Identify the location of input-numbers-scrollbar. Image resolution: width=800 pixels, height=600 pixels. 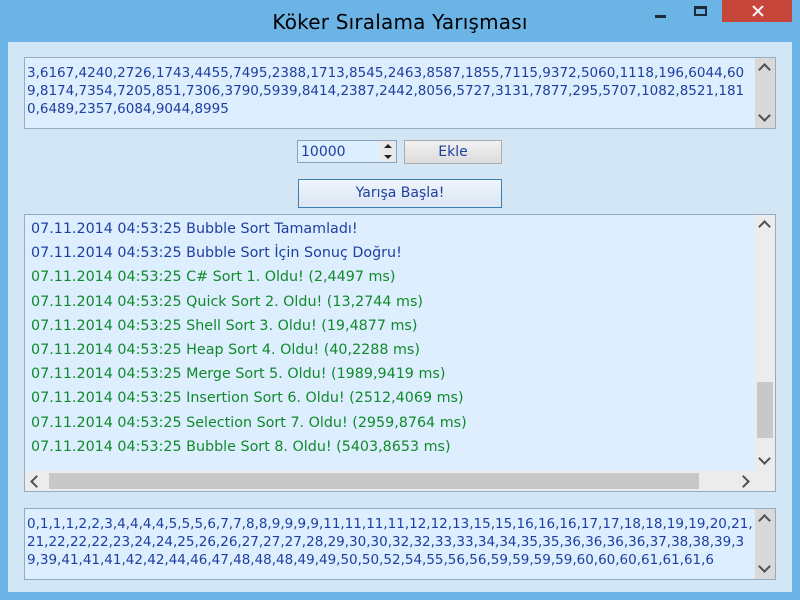
(765, 93).